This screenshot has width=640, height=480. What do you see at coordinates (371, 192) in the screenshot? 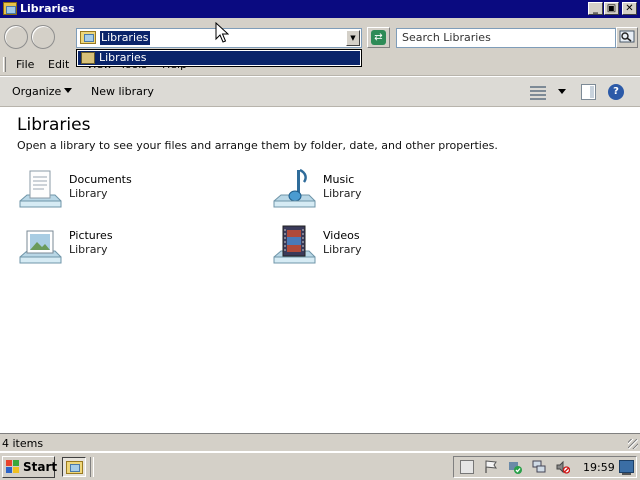
I see `library-item-music: Music Library` at bounding box center [371, 192].